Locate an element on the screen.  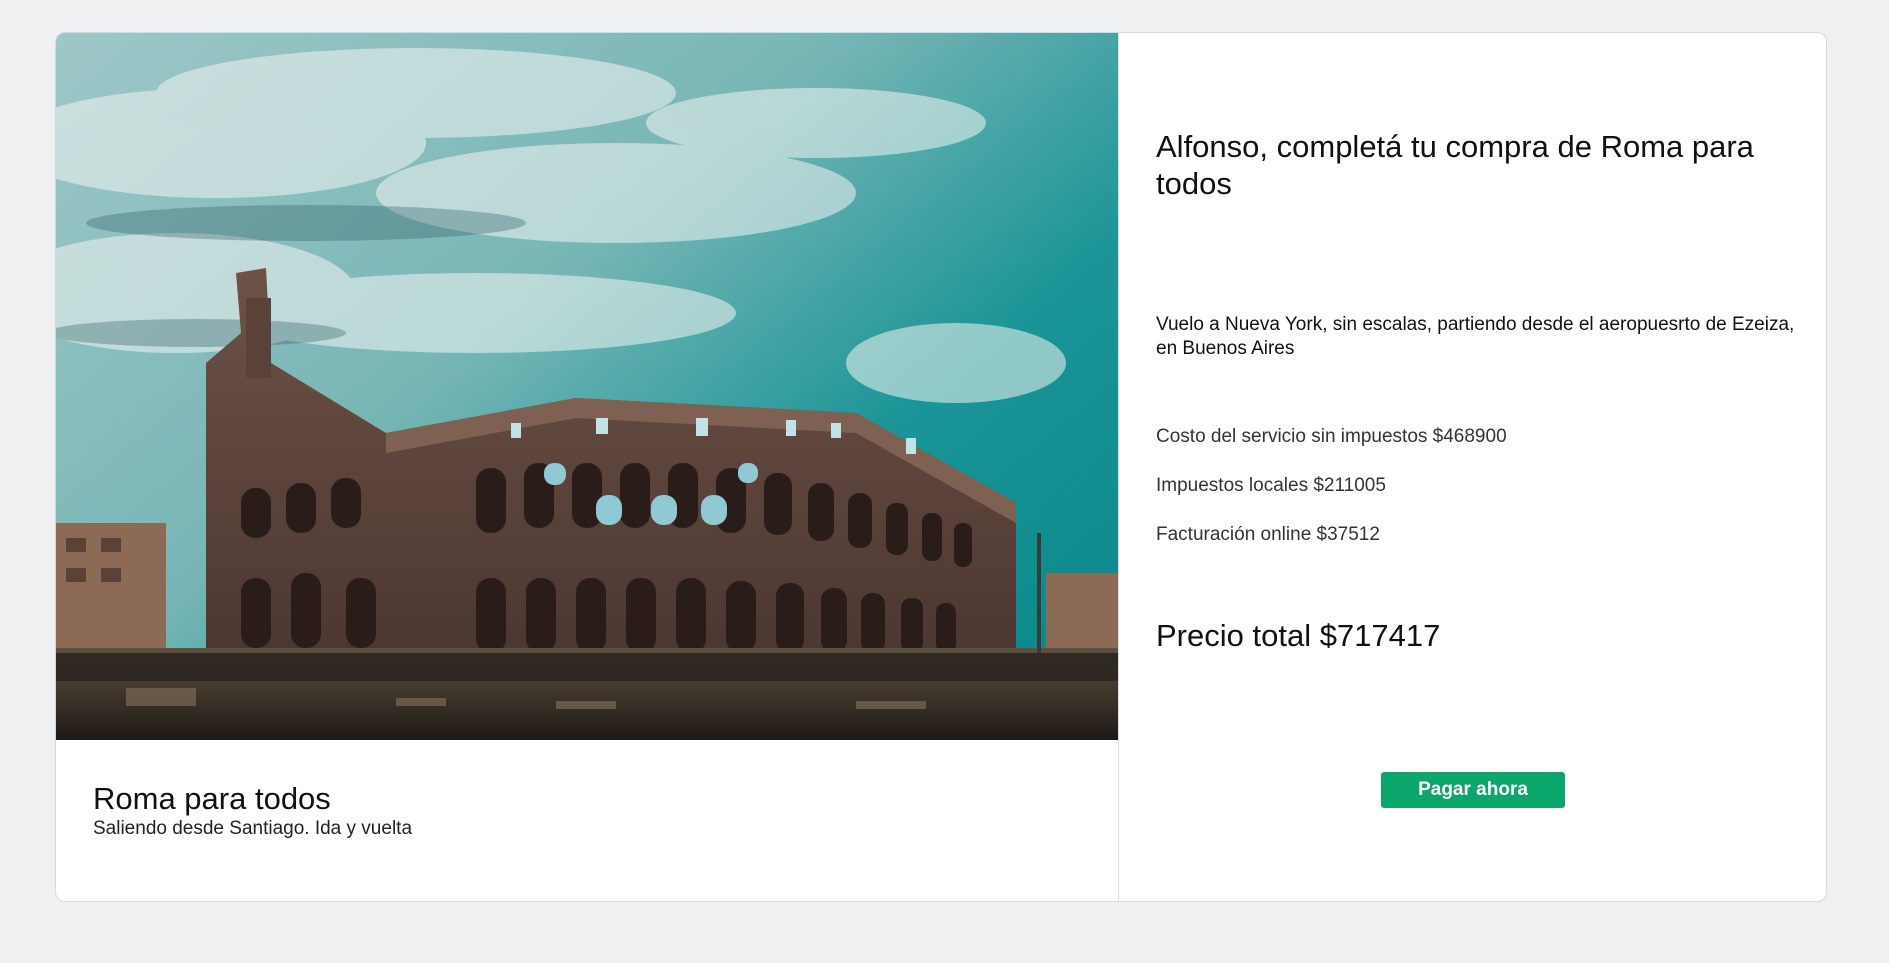
service-cost: Costo del servicio sin impuestos $468900 is located at coordinates (1331, 436).